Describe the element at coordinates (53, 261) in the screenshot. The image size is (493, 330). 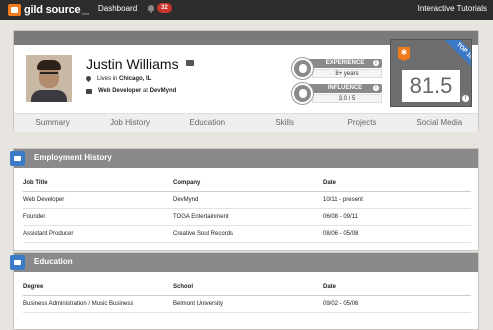
I see `education-title: Education` at that location.